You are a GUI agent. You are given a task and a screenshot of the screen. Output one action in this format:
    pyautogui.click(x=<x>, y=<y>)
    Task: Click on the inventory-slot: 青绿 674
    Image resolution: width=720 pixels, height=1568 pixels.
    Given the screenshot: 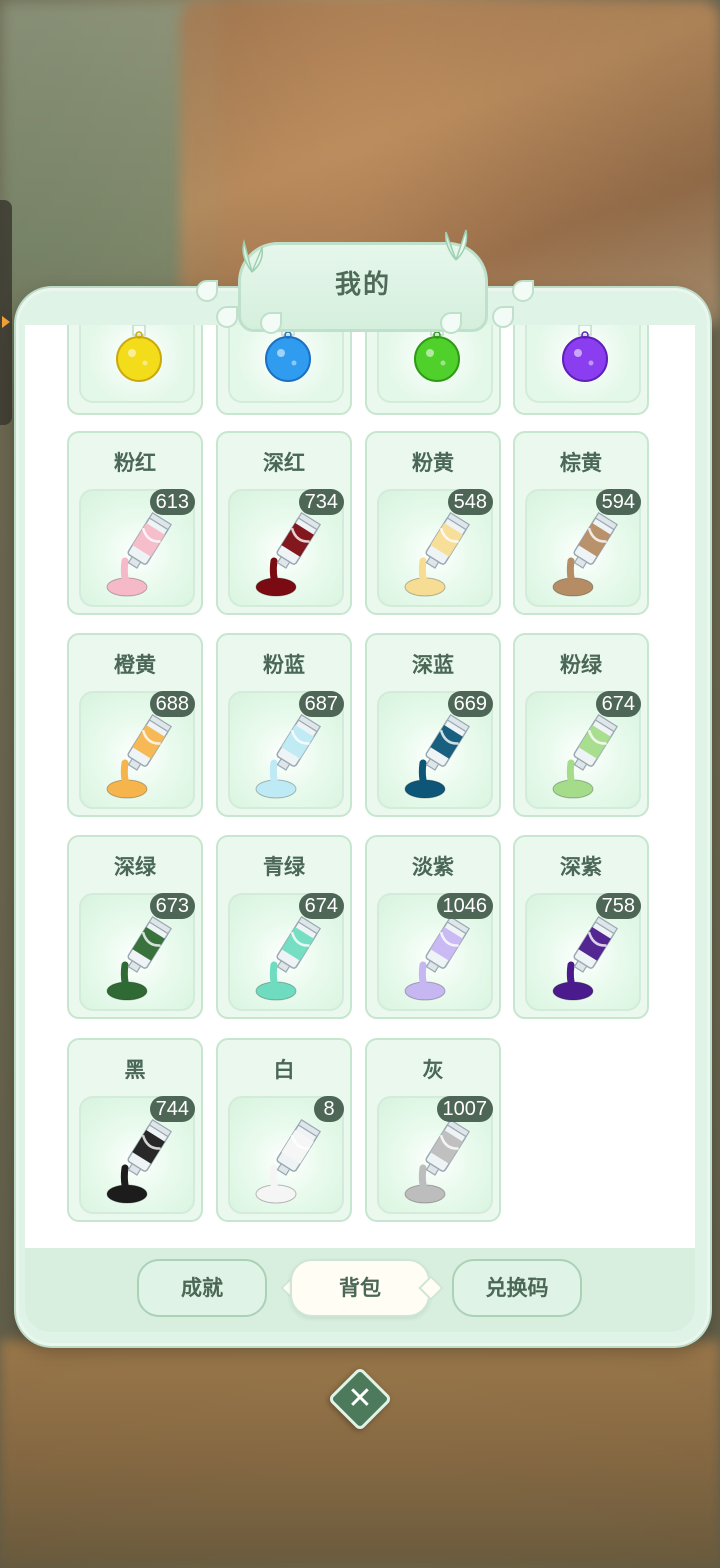 What is the action you would take?
    pyautogui.click(x=284, y=927)
    